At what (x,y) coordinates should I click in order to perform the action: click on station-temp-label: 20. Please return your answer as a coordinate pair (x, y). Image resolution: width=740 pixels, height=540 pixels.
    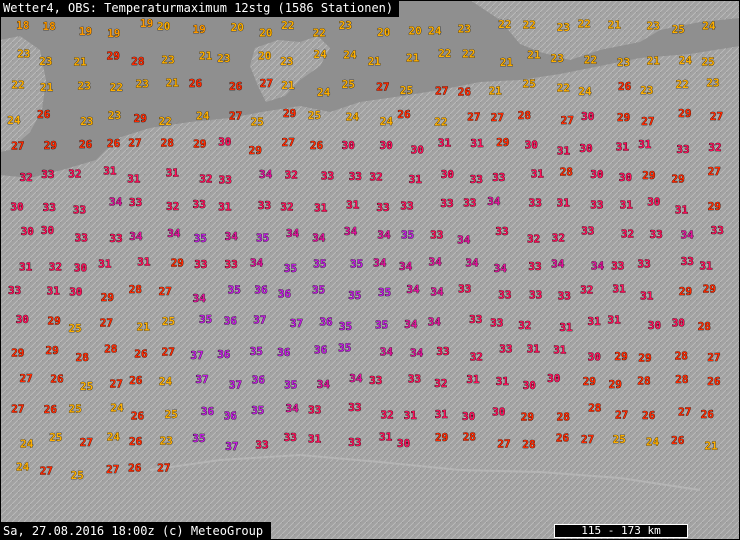
    Looking at the image, I should click on (237, 27).